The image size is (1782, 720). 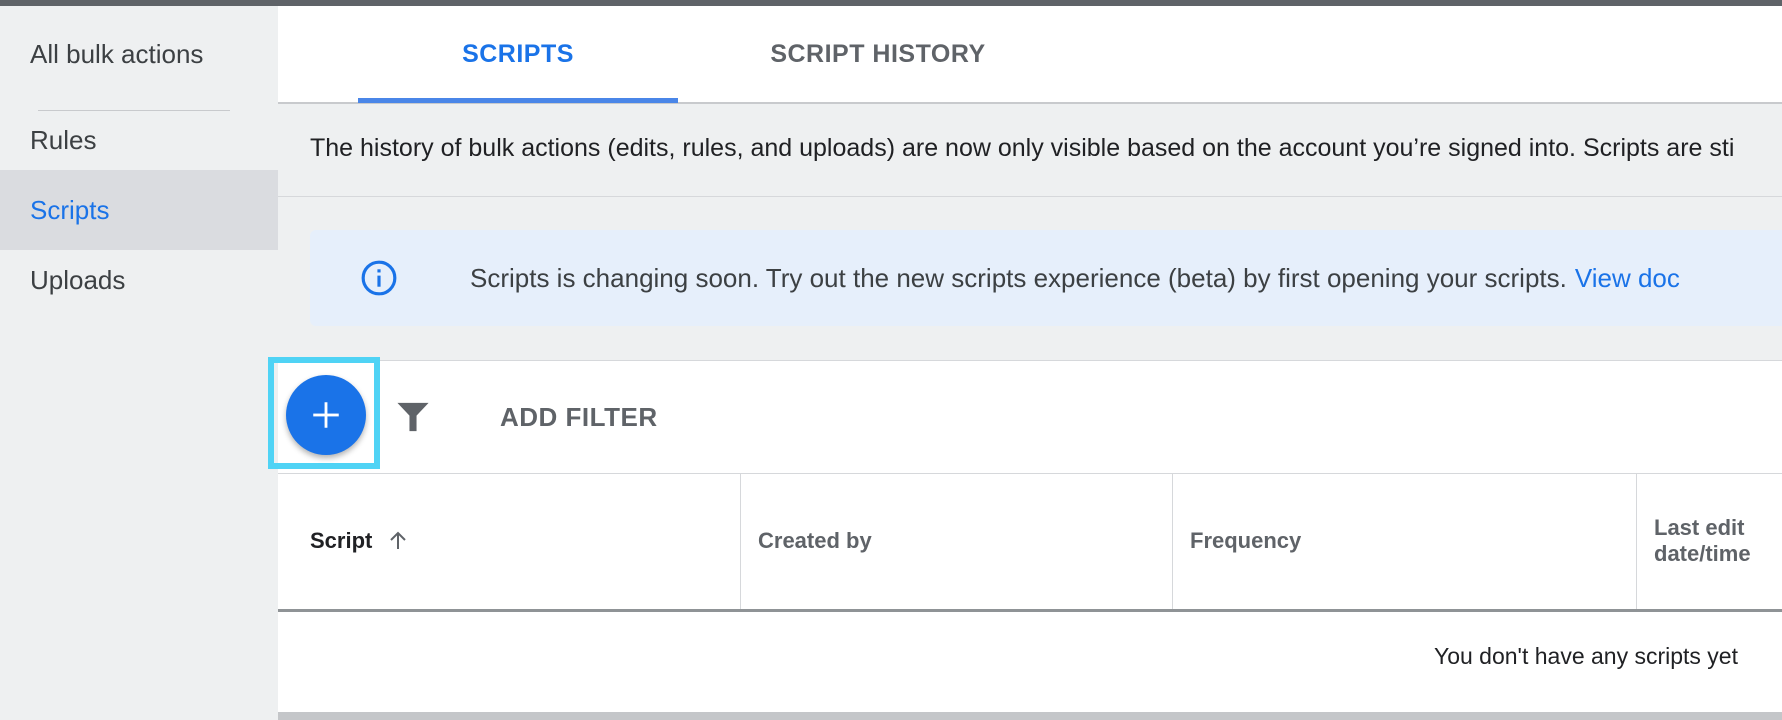 What do you see at coordinates (117, 53) in the screenshot?
I see `sidebar-item-label: All bulk actions` at bounding box center [117, 53].